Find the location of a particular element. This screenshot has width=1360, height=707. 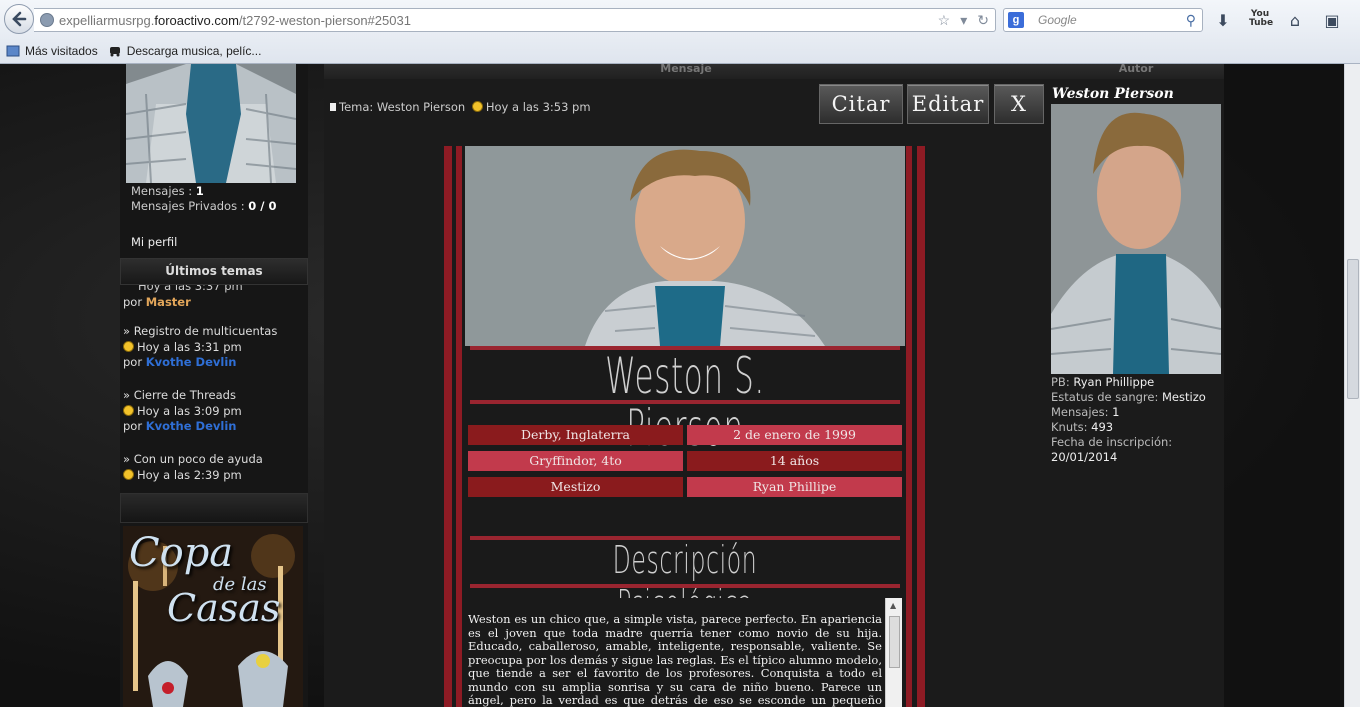

bookmark-label: Más visitados is located at coordinates (61, 51).